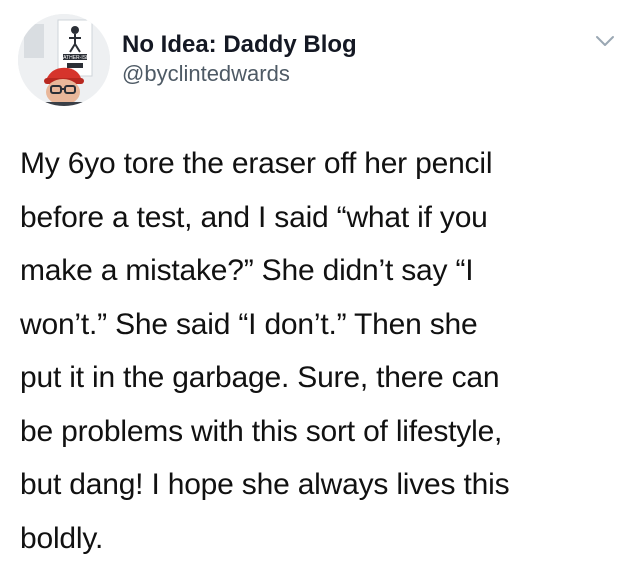 The width and height of the screenshot is (640, 584). I want to click on tweet-text-line: put it in the garbage. Sure, there can, so click(260, 377).